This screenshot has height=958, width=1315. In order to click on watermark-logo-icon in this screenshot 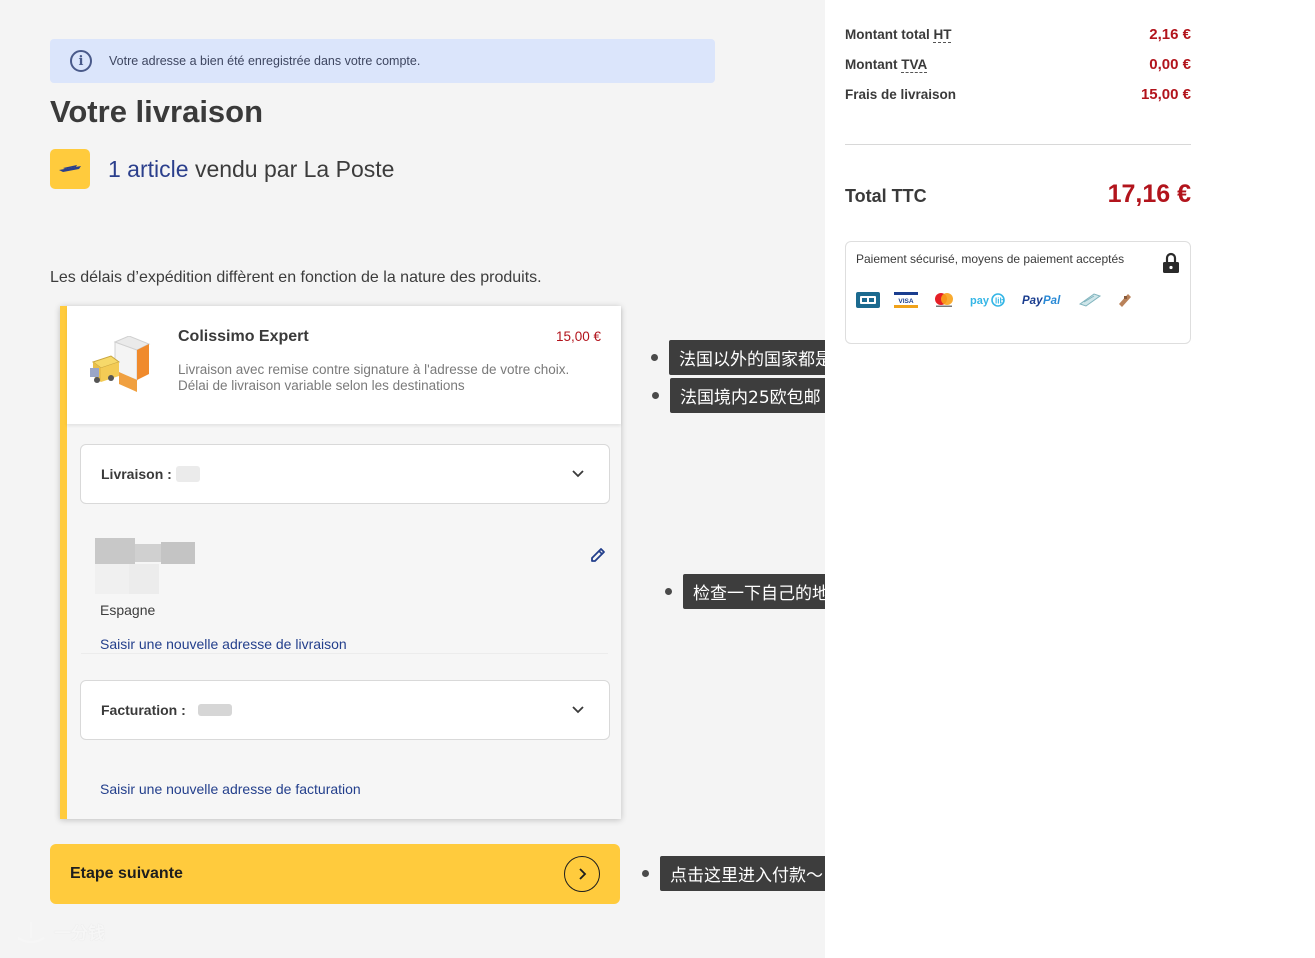, I will do `click(31, 932)`.